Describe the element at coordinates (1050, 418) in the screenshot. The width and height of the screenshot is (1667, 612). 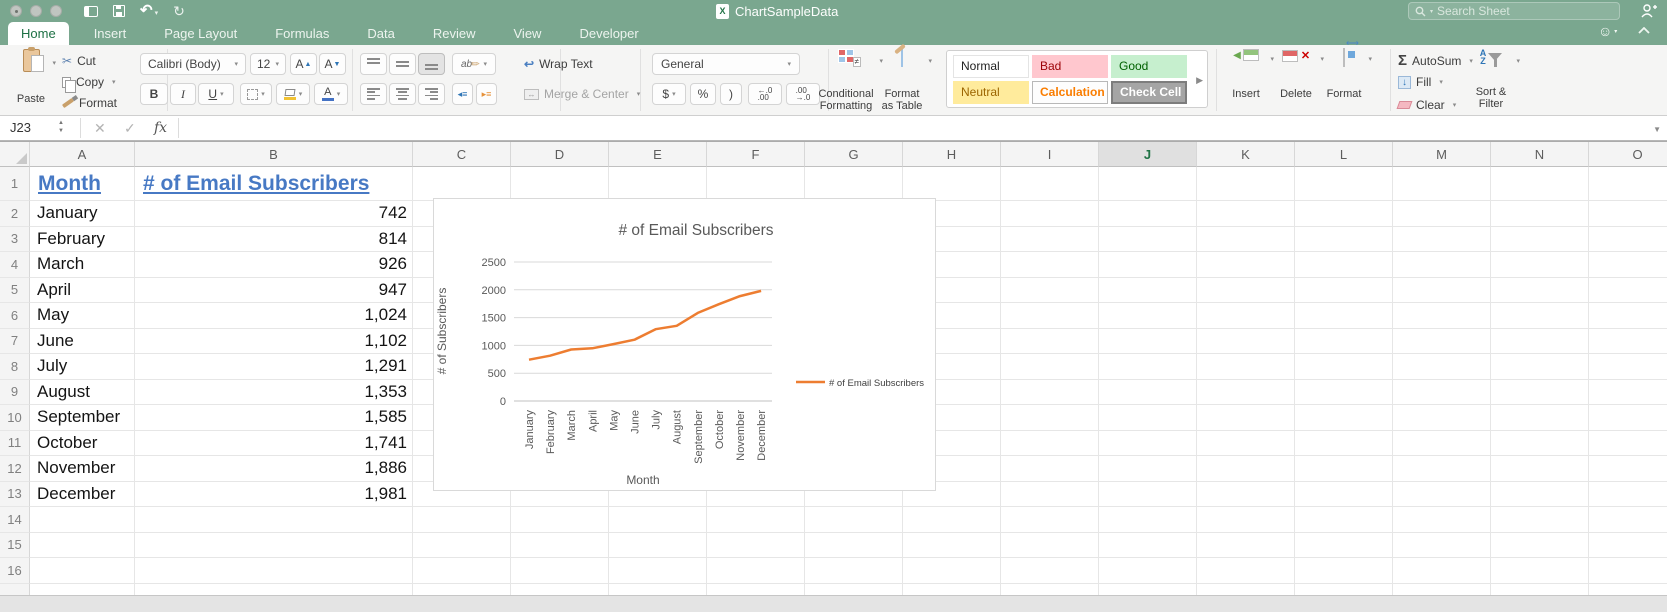
I see `cell-I10` at that location.